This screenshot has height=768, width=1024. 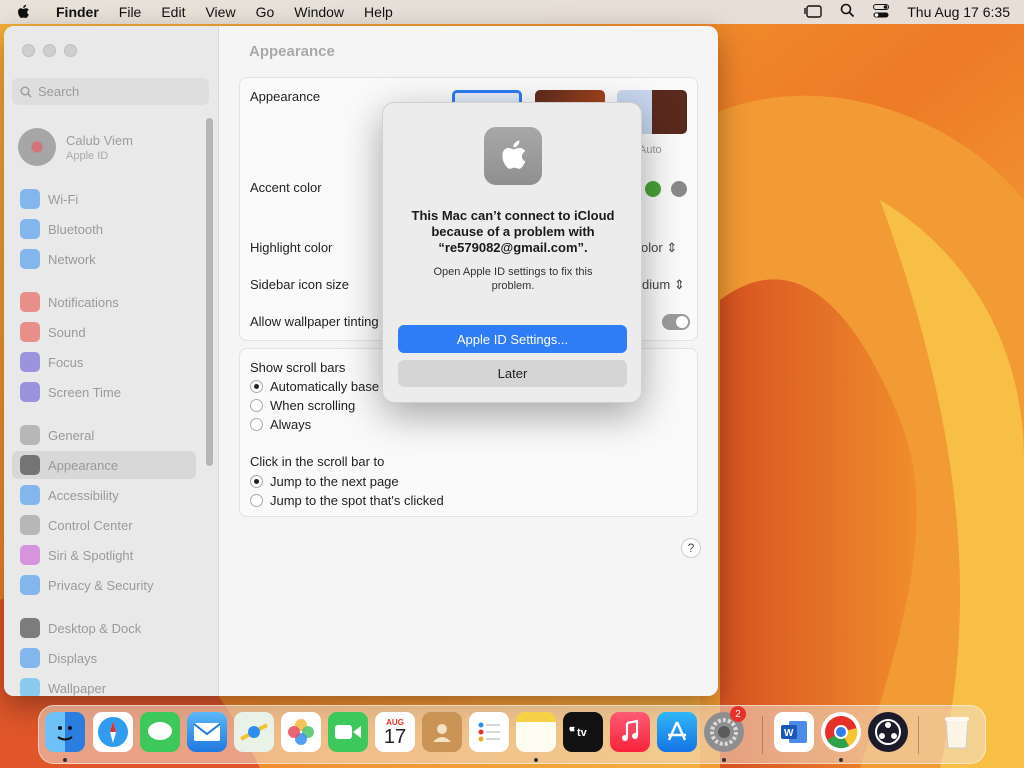 What do you see at coordinates (104, 199) in the screenshot?
I see `sidebar-item-wi-fi: Wi-Fi` at bounding box center [104, 199].